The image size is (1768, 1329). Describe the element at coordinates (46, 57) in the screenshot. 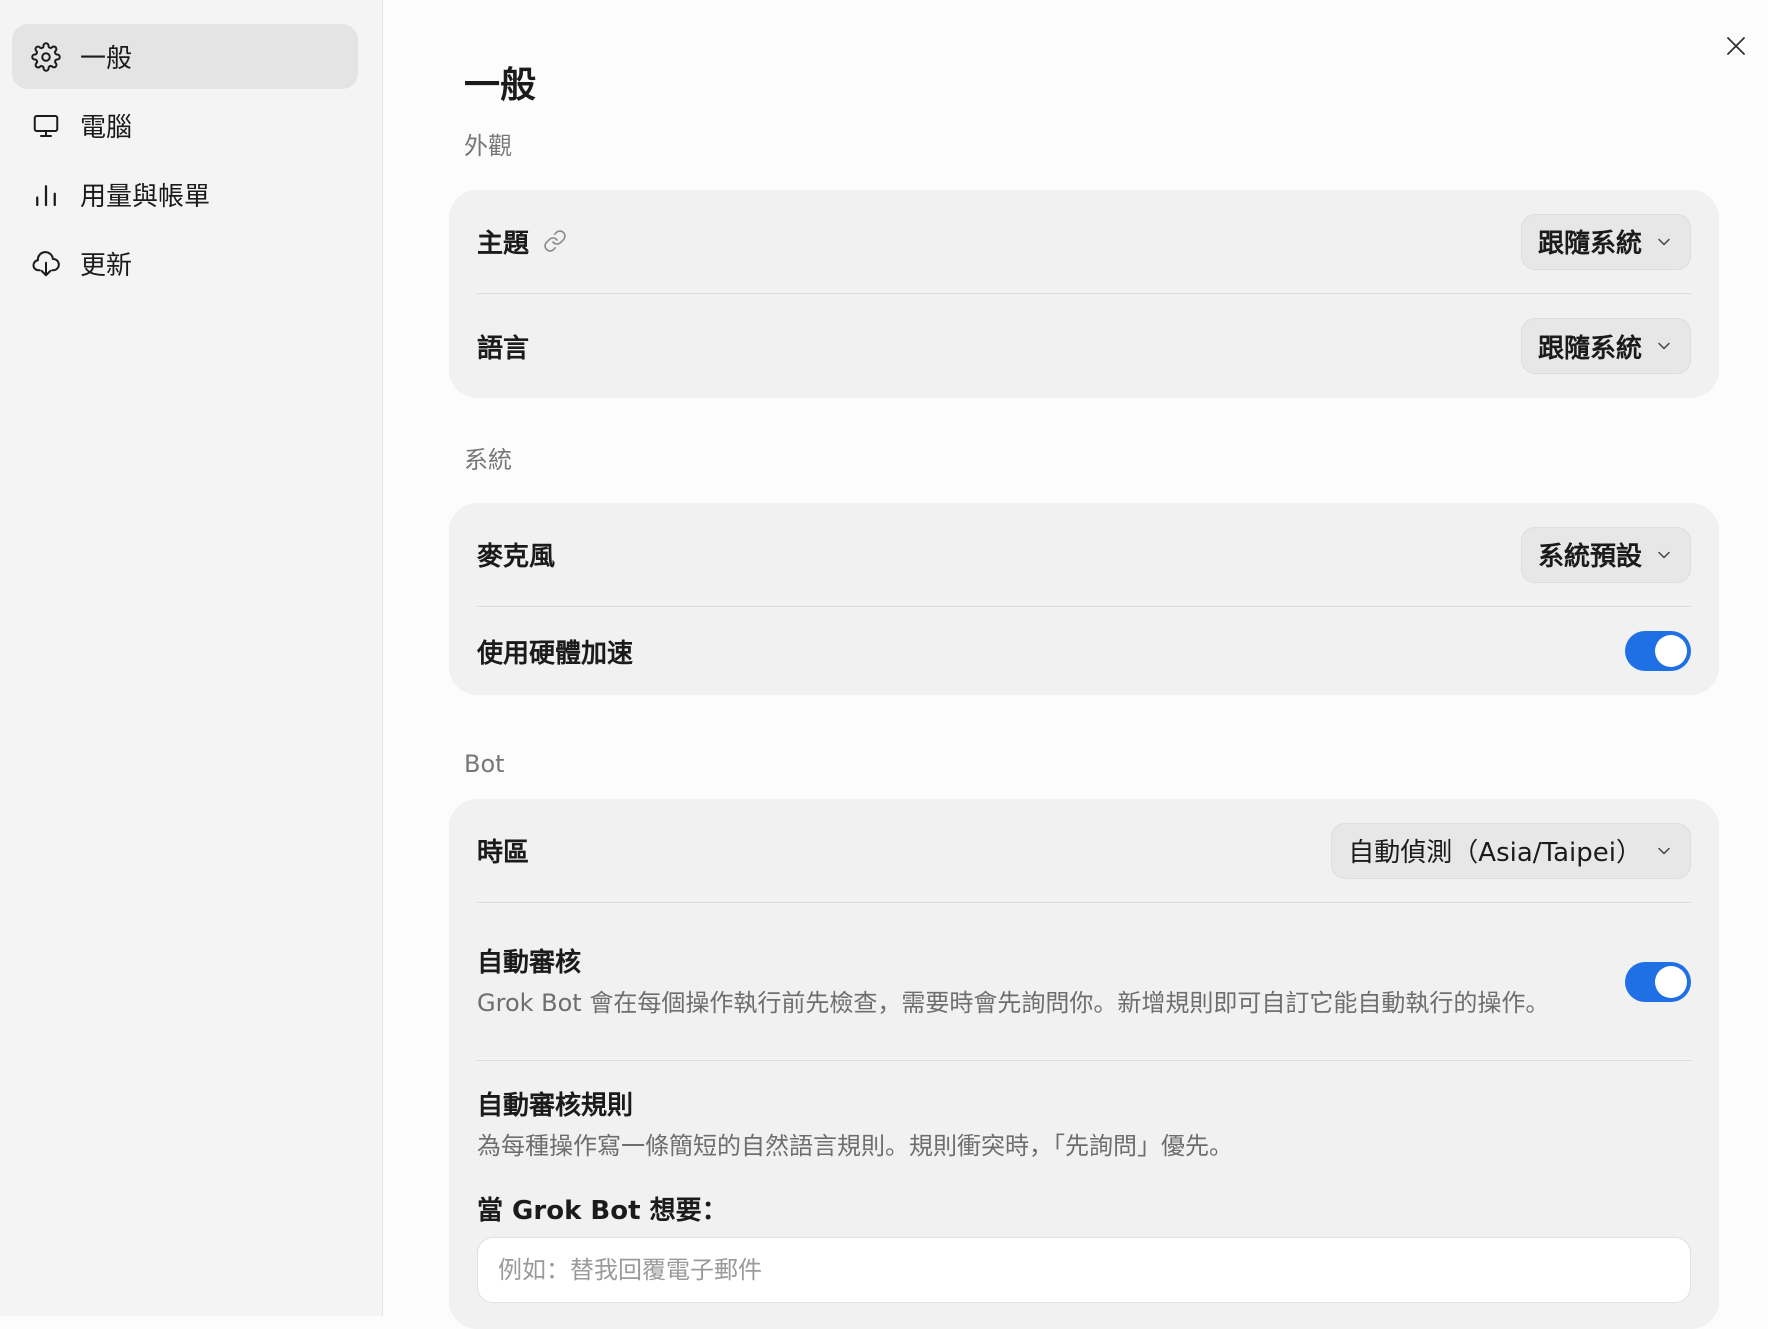

I see `gear-icon` at that location.